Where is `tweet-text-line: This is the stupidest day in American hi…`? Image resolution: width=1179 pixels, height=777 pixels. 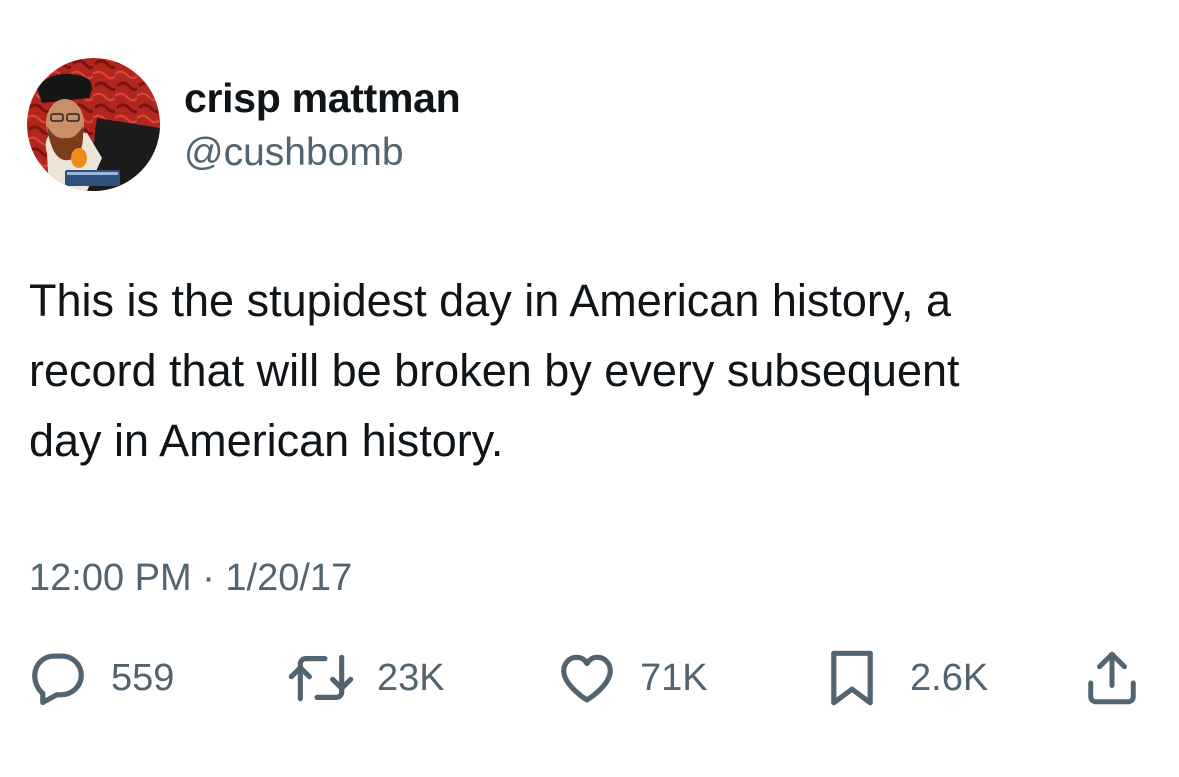 tweet-text-line: This is the stupidest day in American hi… is located at coordinates (490, 300).